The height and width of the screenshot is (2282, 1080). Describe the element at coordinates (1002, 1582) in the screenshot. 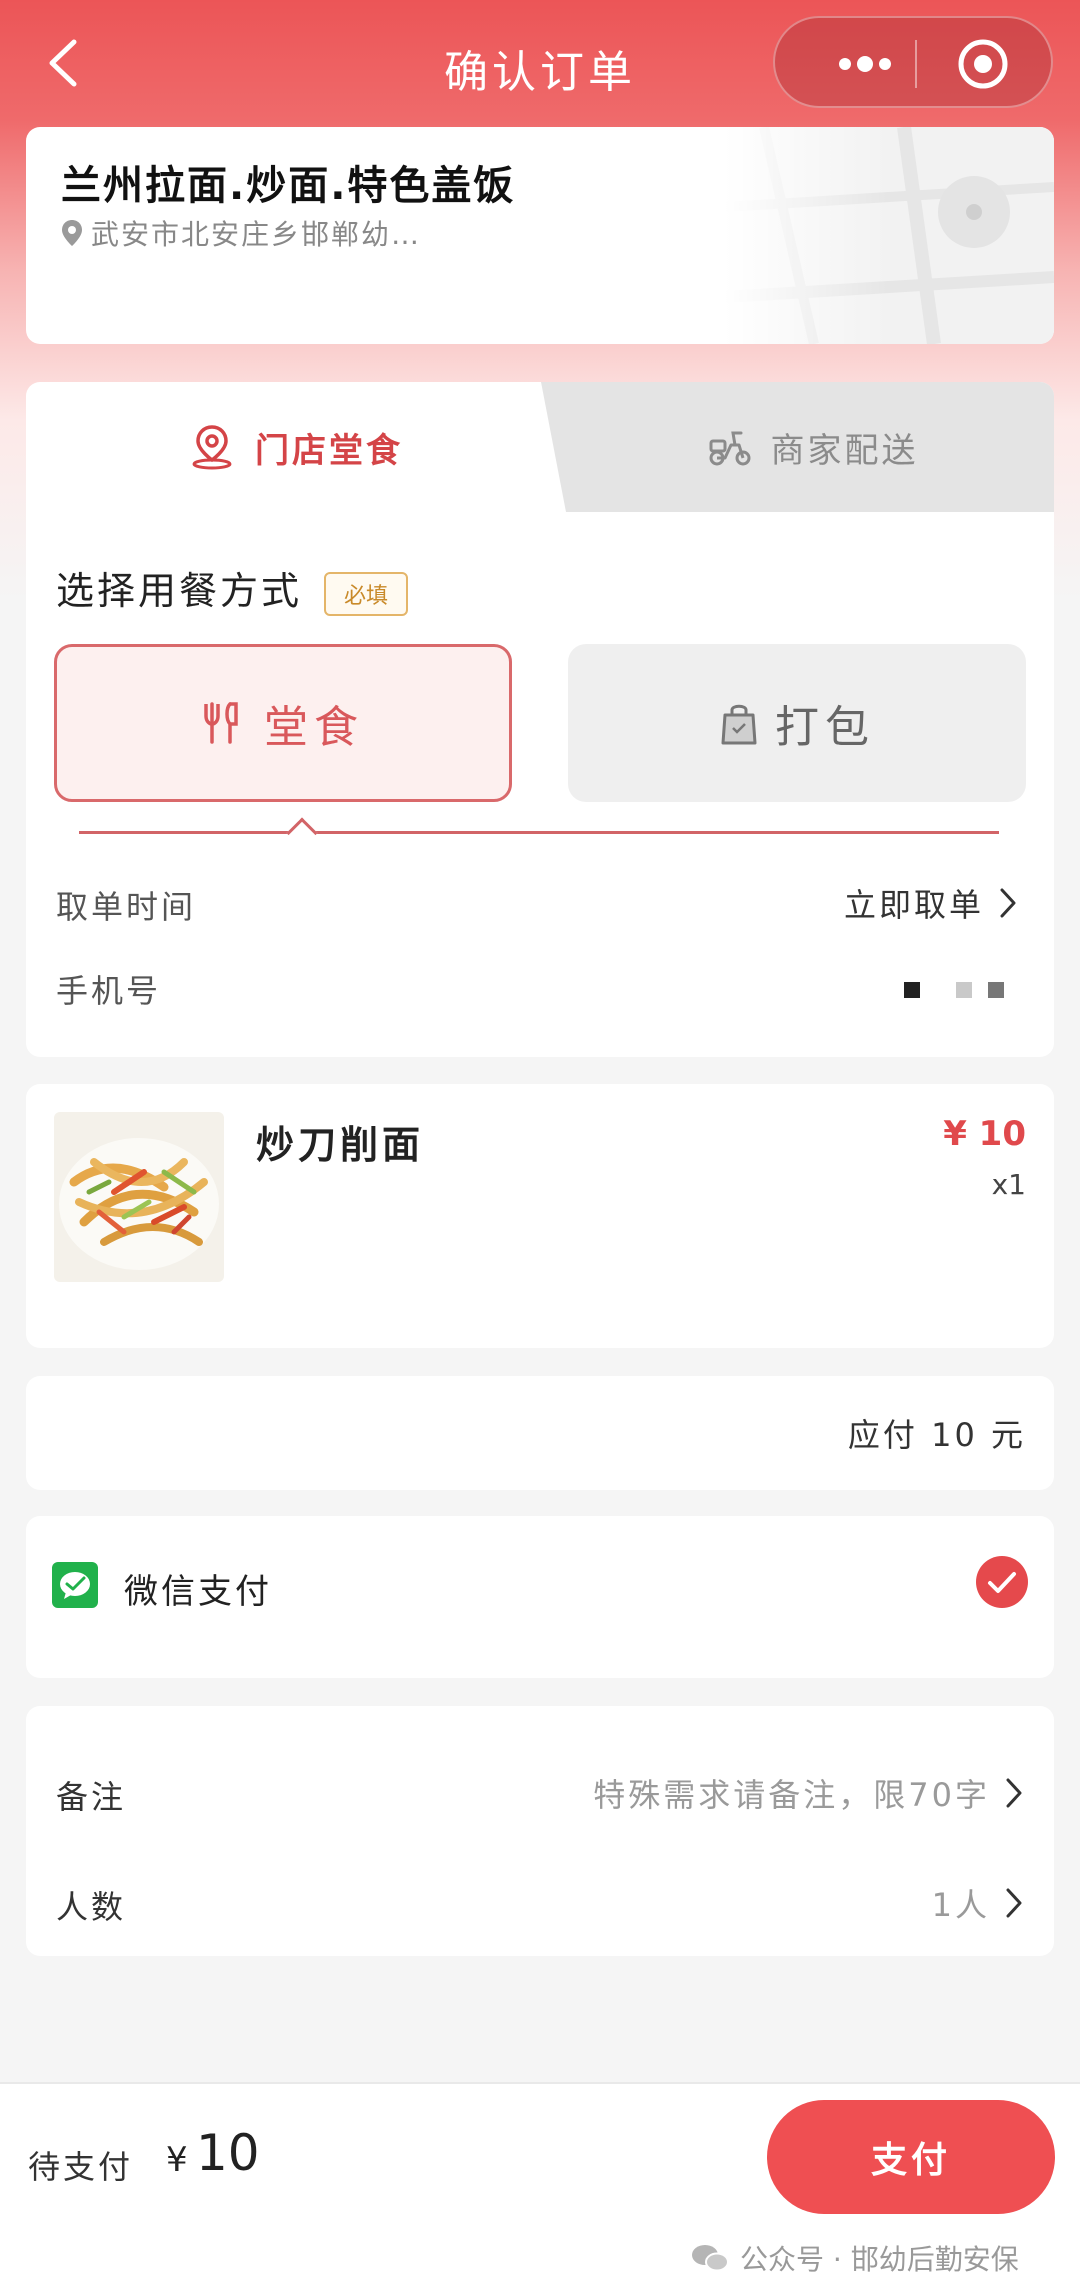

I see `checkmark-icon` at that location.